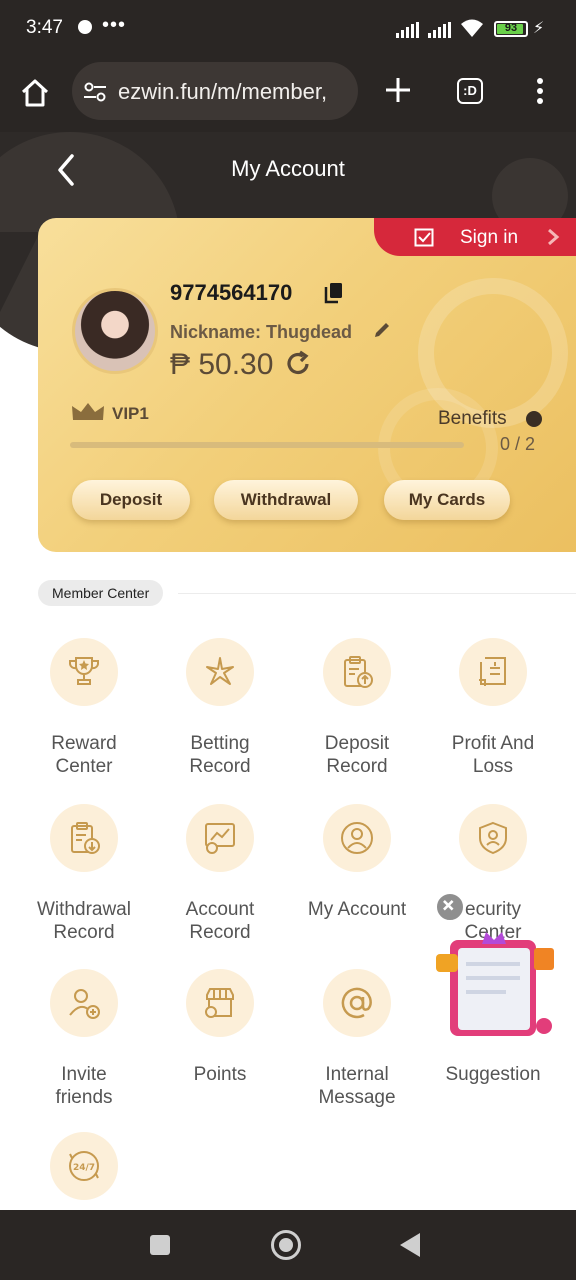  Describe the element at coordinates (84, 1086) in the screenshot. I see `member-item-label: Invite friends` at that location.